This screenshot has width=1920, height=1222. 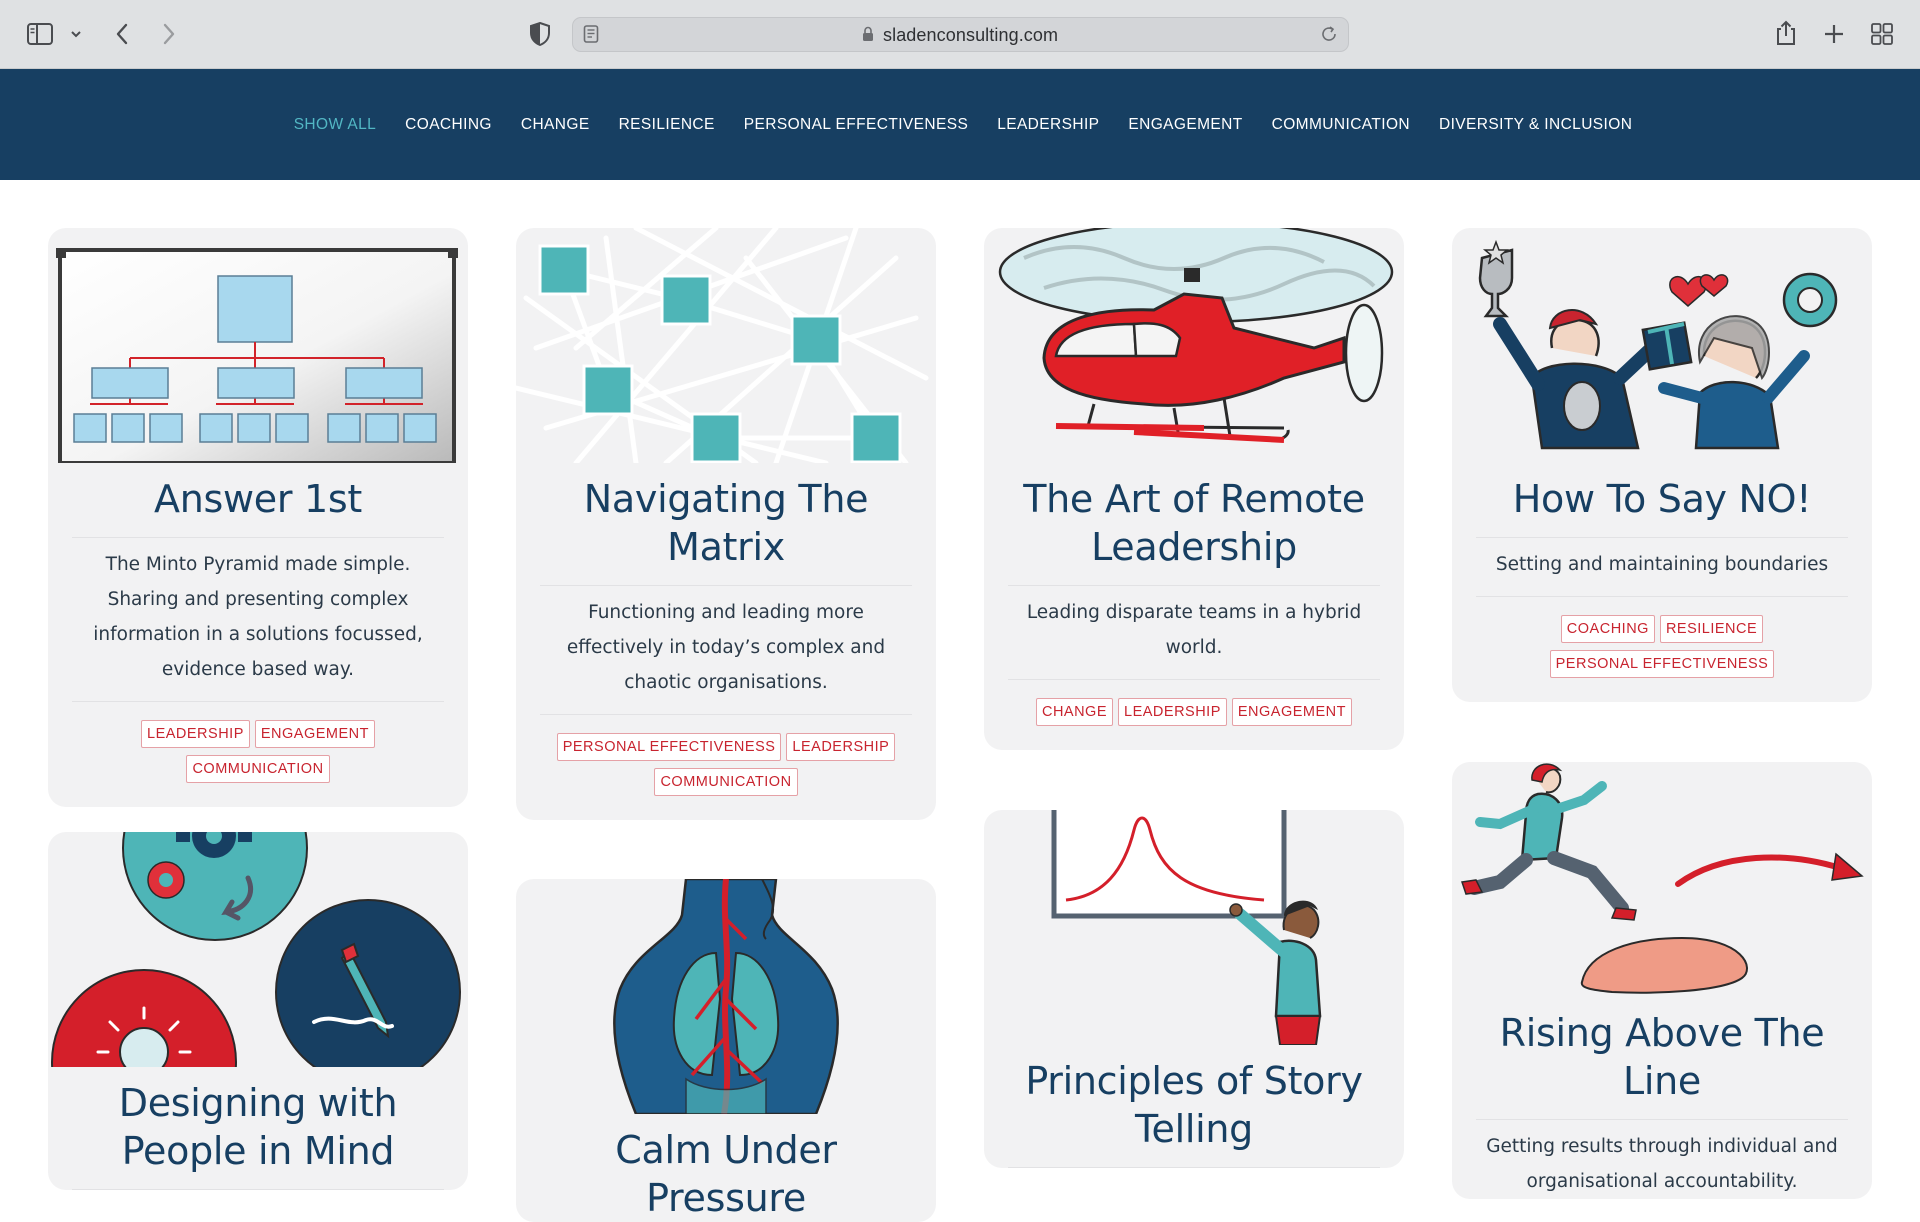 I want to click on card-title: Answer 1st, so click(x=258, y=493).